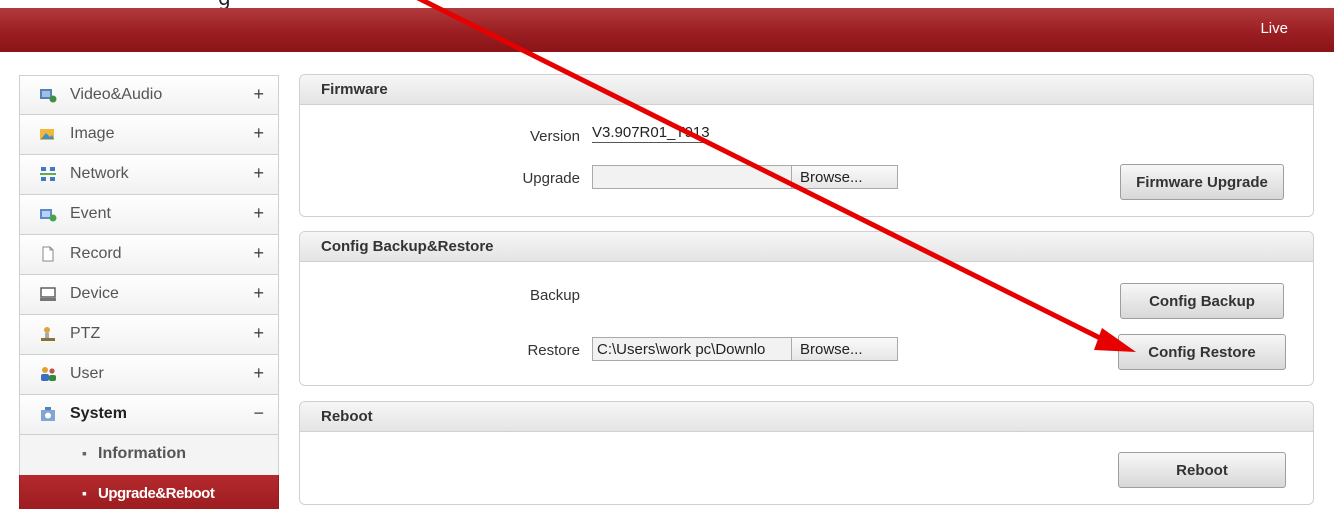  What do you see at coordinates (149, 135) in the screenshot?
I see `sidebar-item-image: Image +` at bounding box center [149, 135].